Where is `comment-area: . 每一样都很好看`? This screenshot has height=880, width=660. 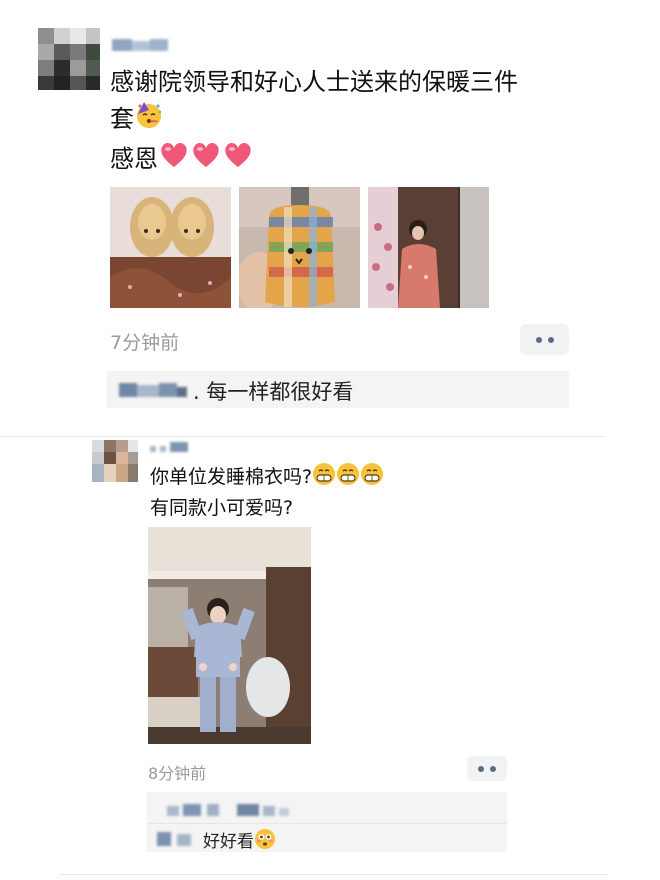 comment-area: . 每一样都很好看 is located at coordinates (338, 389).